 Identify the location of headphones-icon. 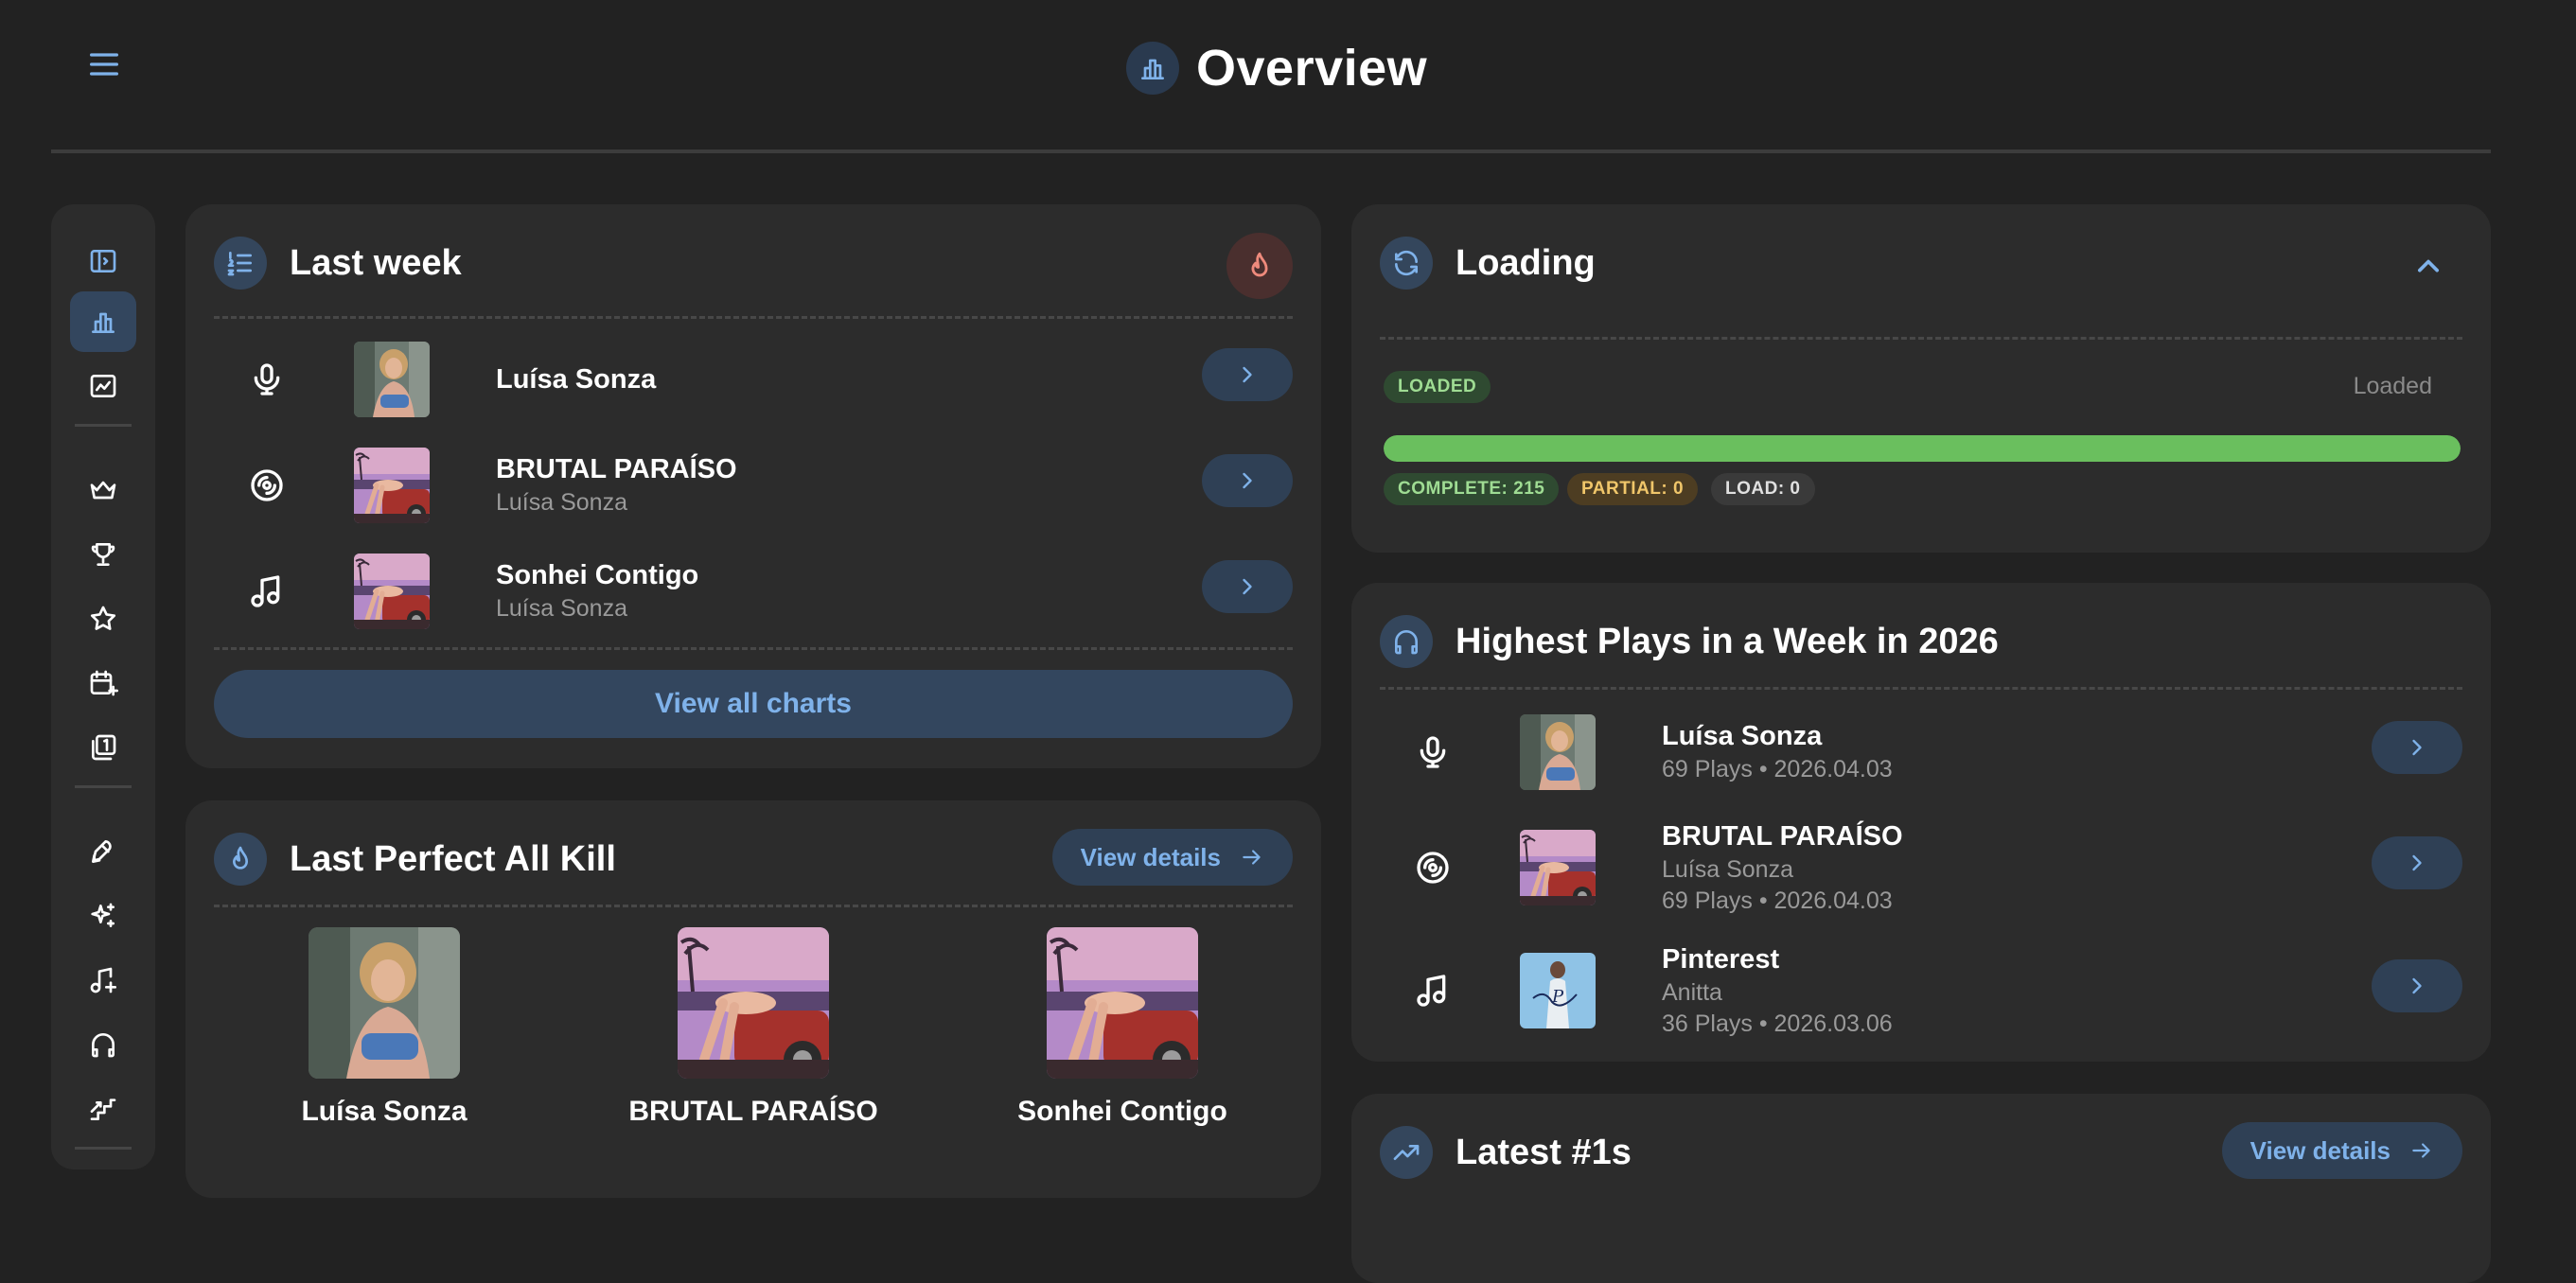
(1406, 641).